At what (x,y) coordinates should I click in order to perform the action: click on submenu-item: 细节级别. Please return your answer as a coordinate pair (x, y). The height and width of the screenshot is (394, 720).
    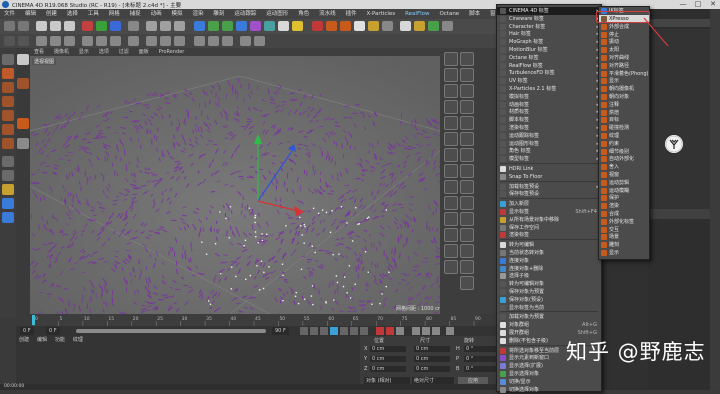
    Looking at the image, I should click on (624, 152).